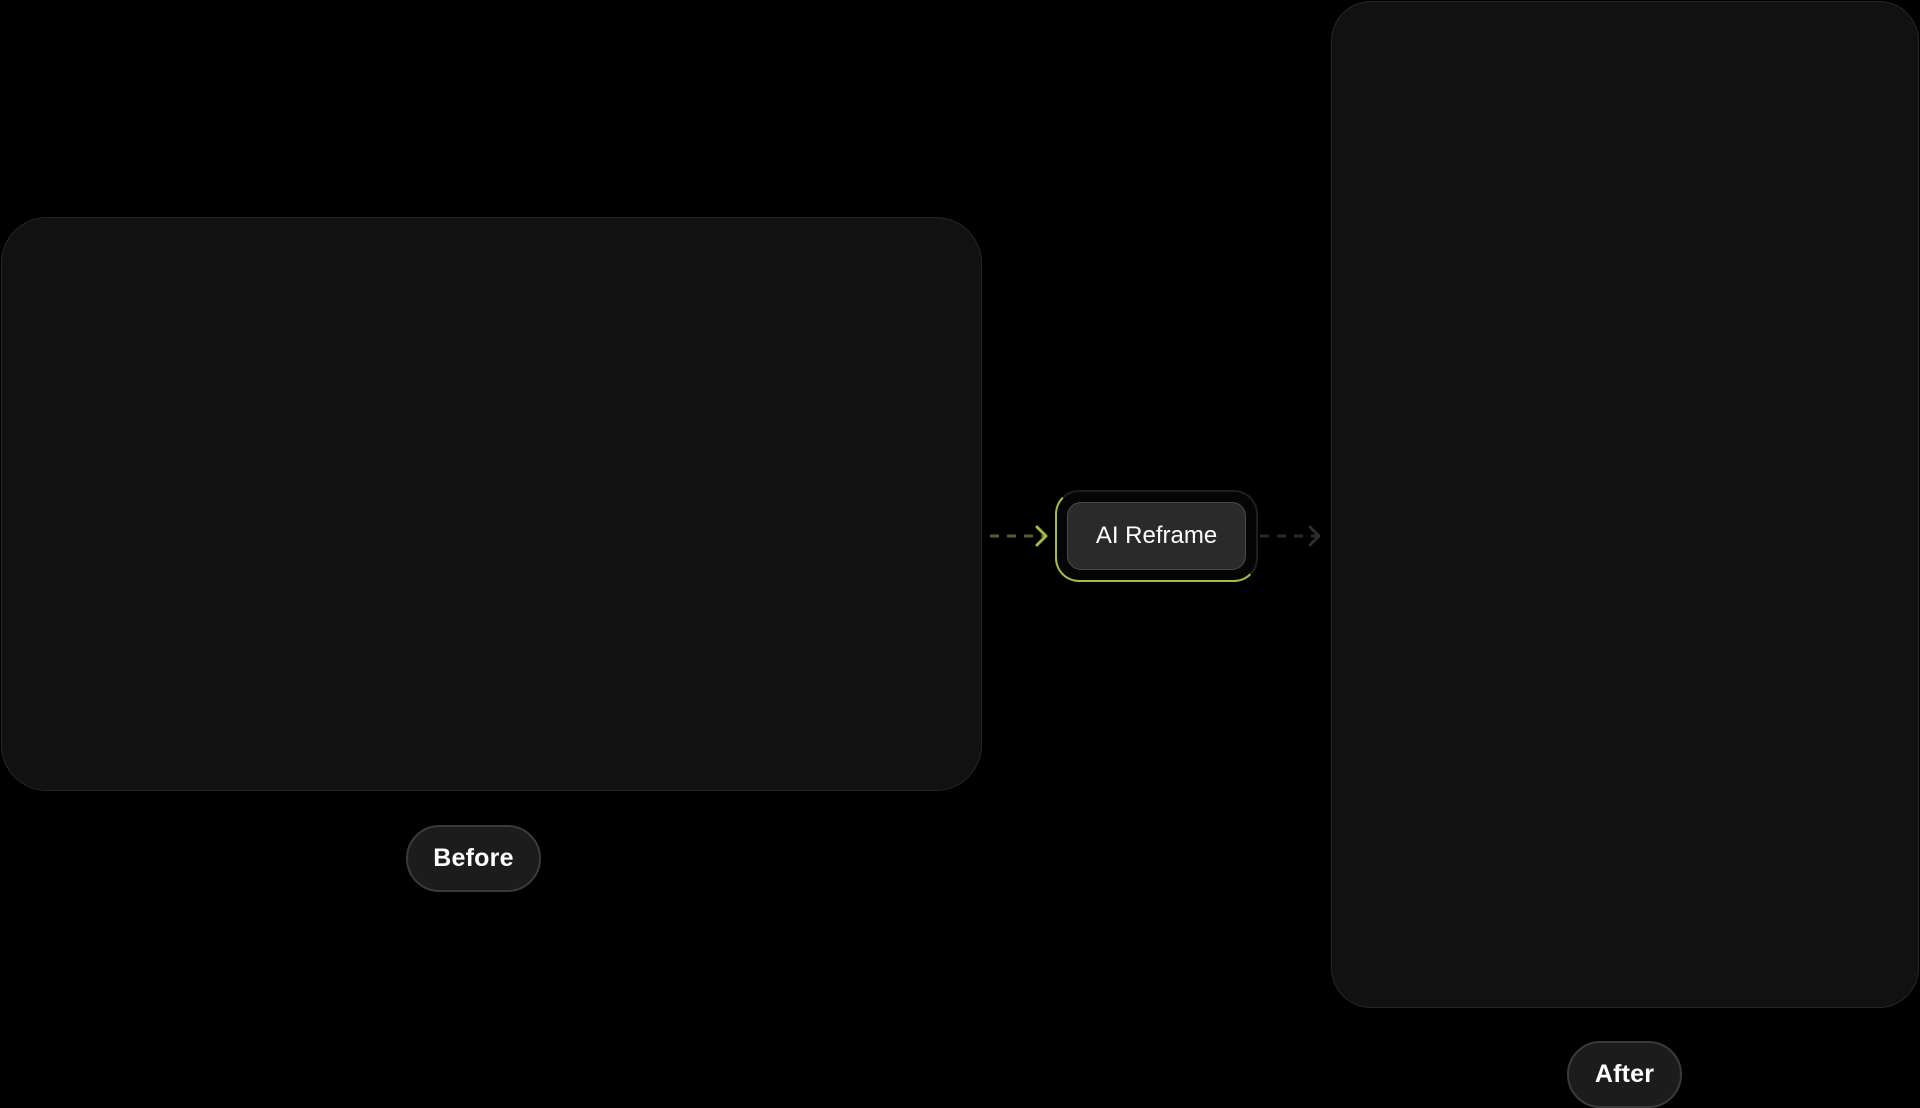  I want to click on after-label: After, so click(1624, 1074).